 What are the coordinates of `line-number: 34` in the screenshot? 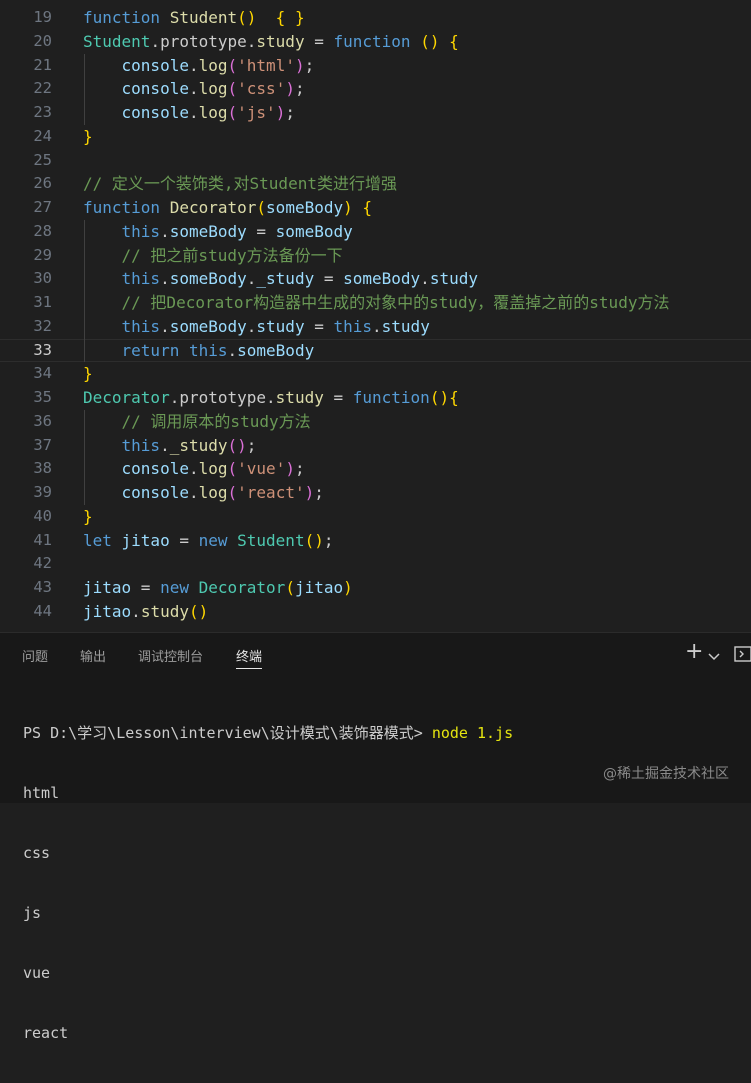 It's located at (42, 373).